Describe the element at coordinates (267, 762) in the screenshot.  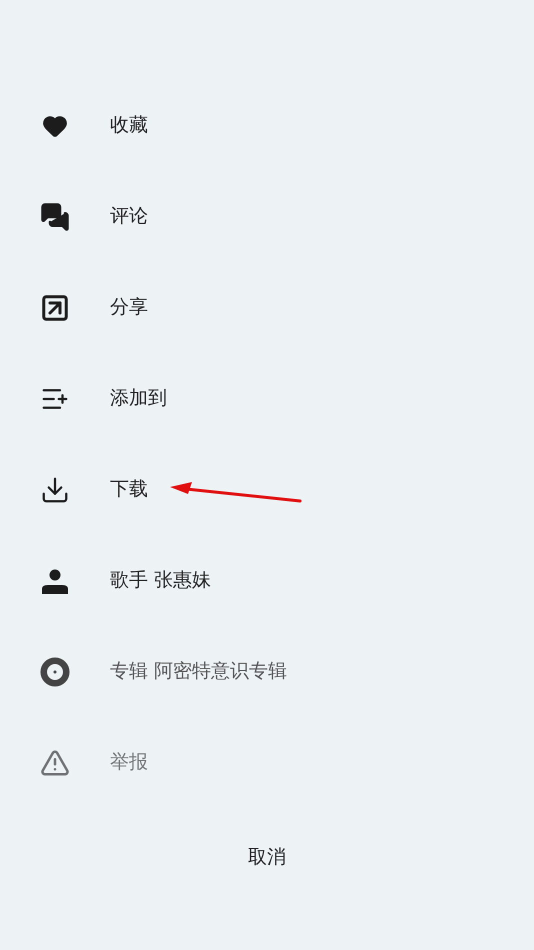
I see `menu-item: 举报` at that location.